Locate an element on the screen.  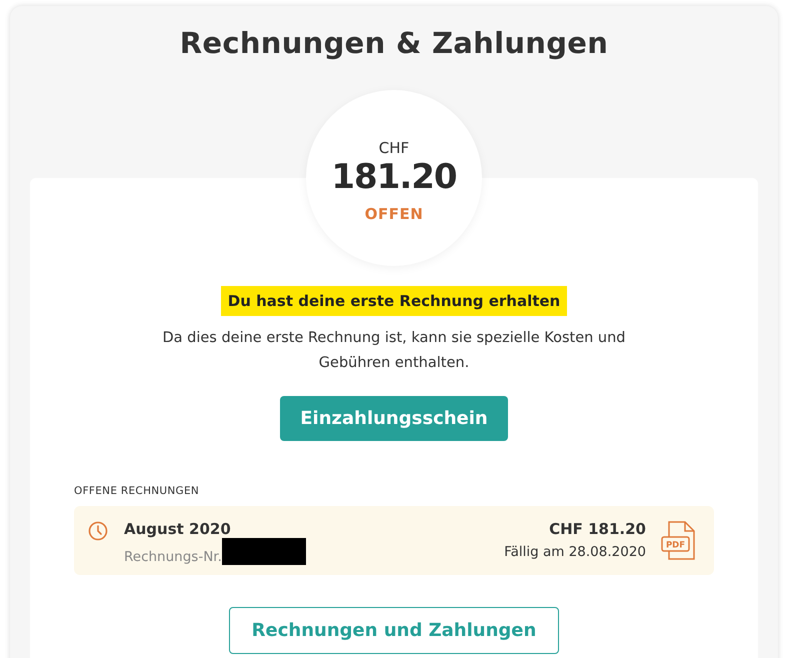
invoice-row: August 2020 Rechnungs-Nr. CHF 181.20 Fällig am 28.08.2020 PDF is located at coordinates (394, 540).